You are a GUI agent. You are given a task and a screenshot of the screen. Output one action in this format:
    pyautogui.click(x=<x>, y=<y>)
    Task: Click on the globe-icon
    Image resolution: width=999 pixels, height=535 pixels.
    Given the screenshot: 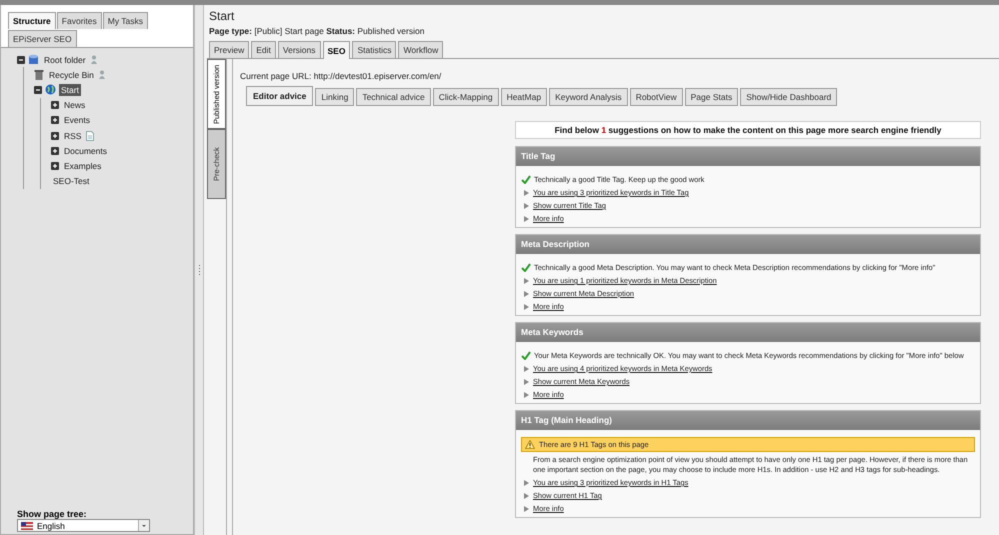 What is the action you would take?
    pyautogui.click(x=50, y=90)
    